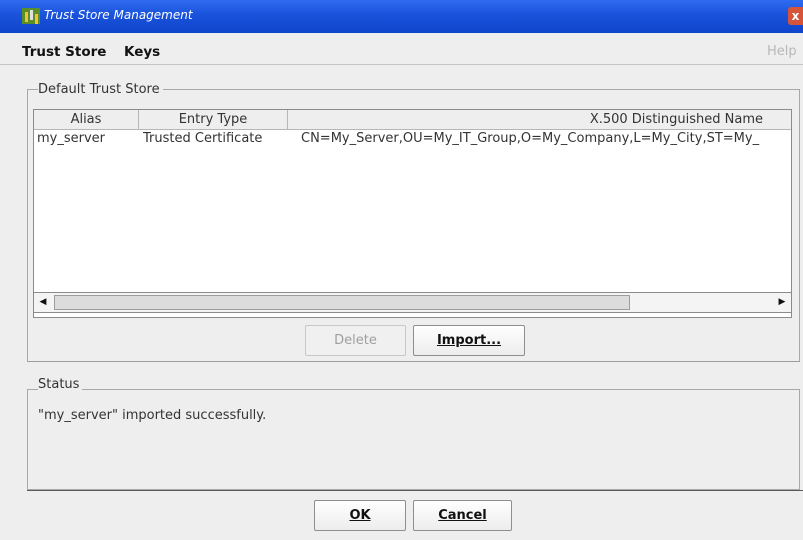  Describe the element at coordinates (401, 51) in the screenshot. I see `menu-bar: Trust Store Keys Help` at that location.